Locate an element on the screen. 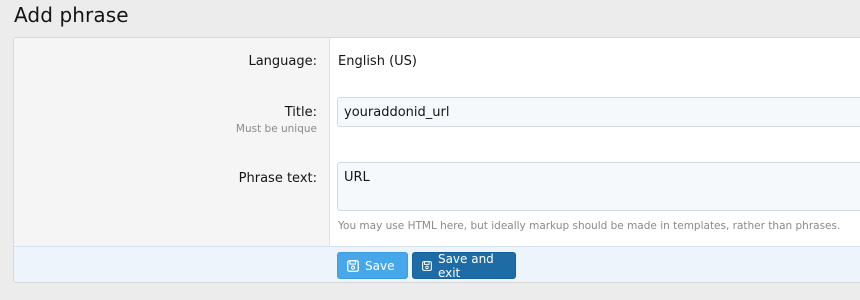 The image size is (860, 300). submit-row: Save Save and exit is located at coordinates (437, 264).